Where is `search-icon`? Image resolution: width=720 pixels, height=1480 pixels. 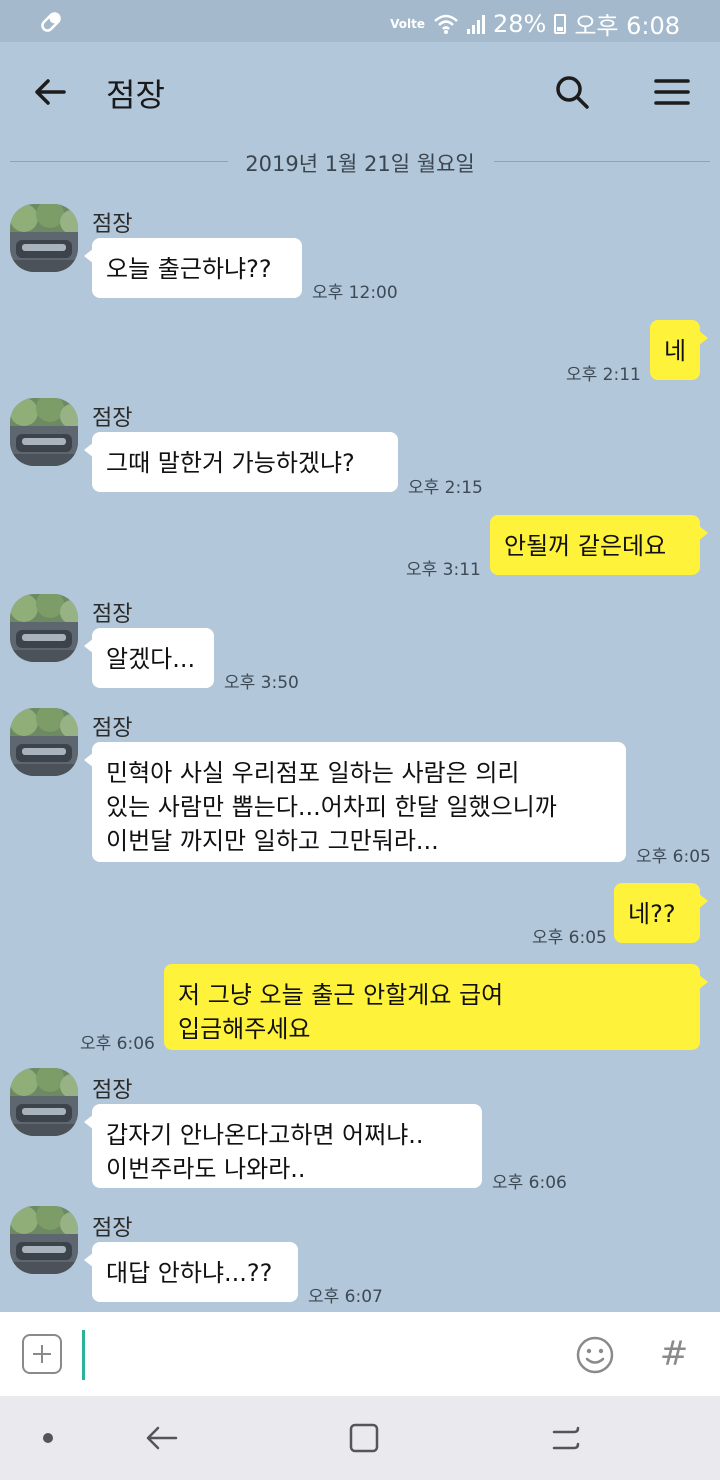
search-icon is located at coordinates (572, 92).